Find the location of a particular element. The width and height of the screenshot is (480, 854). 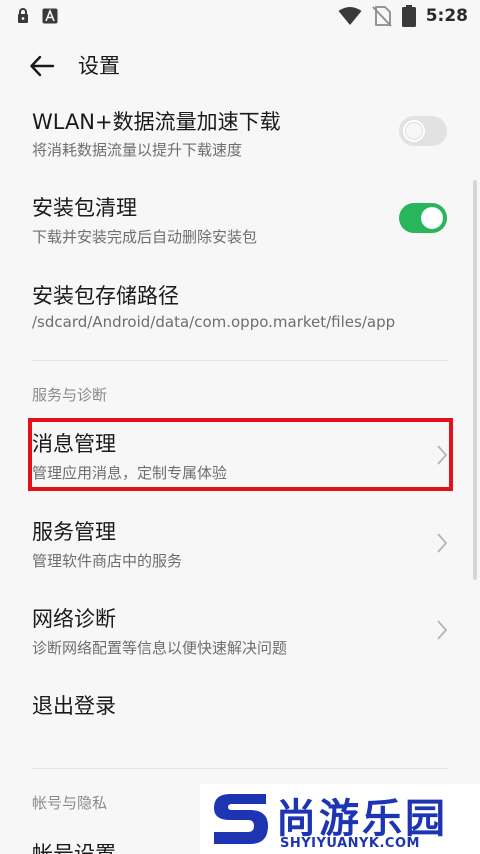

section-header-service: 服务与诊断 is located at coordinates (70, 395).